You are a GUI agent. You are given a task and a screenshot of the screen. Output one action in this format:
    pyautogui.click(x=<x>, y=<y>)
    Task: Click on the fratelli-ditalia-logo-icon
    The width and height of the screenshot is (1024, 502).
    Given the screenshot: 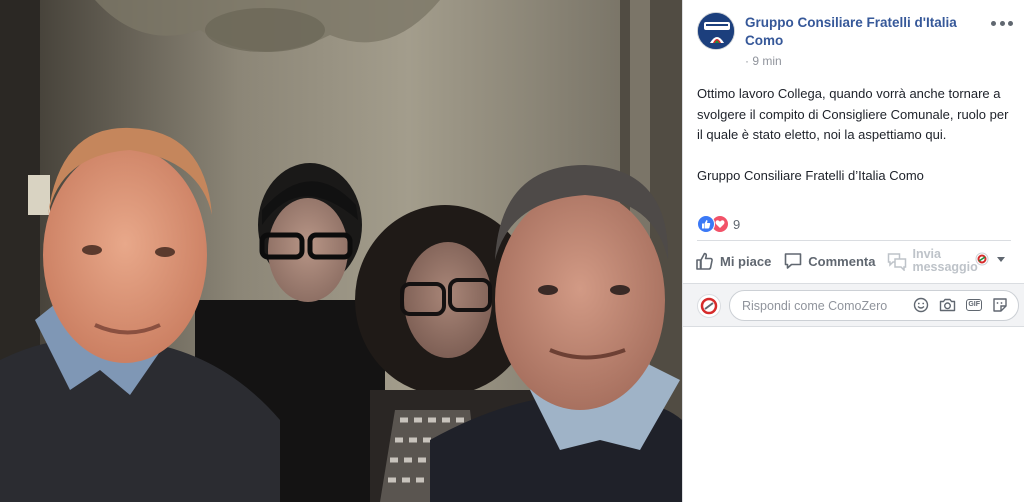 What is the action you would take?
    pyautogui.click(x=716, y=31)
    